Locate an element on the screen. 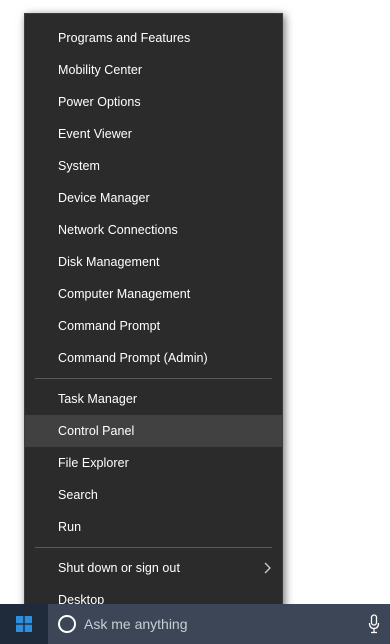 Image resolution: width=390 pixels, height=644 pixels. menu-item-power-options: Power Options is located at coordinates (153, 102).